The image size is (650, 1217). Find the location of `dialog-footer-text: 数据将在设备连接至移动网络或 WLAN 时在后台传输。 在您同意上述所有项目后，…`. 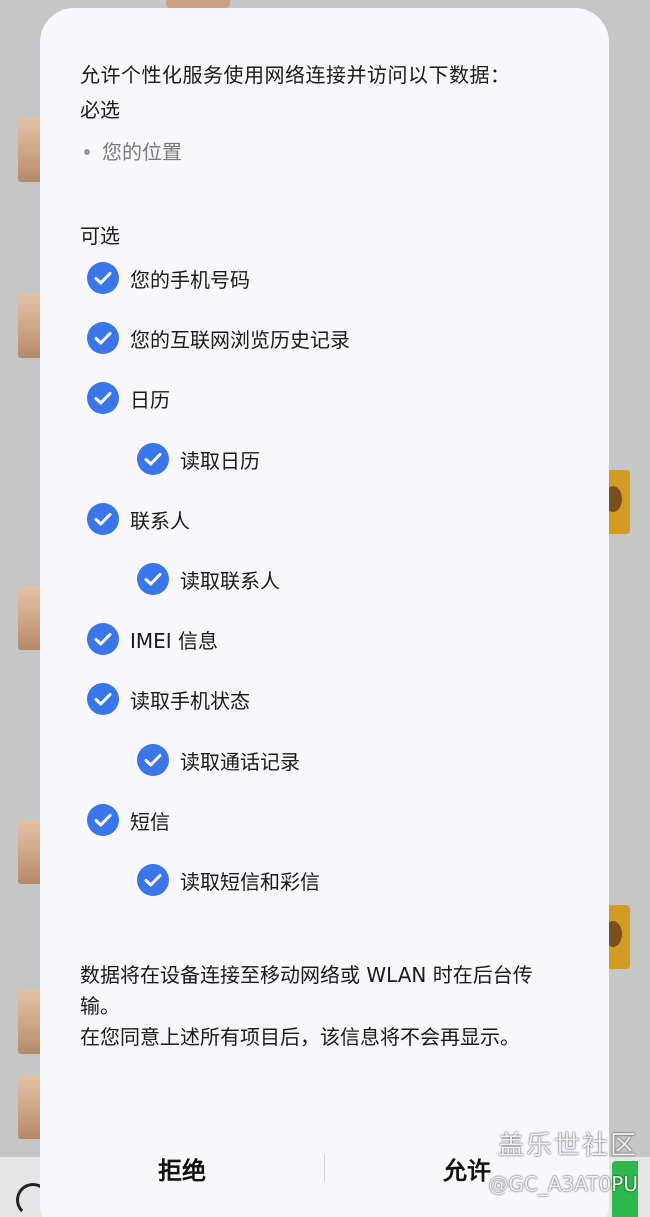

dialog-footer-text: 数据将在设备连接至移动网络或 WLAN 时在后台传输。 在您同意上述所有项目后，… is located at coordinates (320, 1006).